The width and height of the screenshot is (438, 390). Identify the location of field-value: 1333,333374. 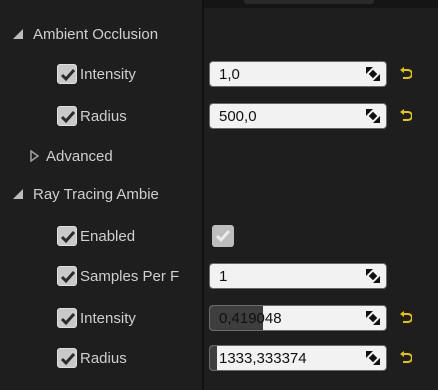
(263, 358).